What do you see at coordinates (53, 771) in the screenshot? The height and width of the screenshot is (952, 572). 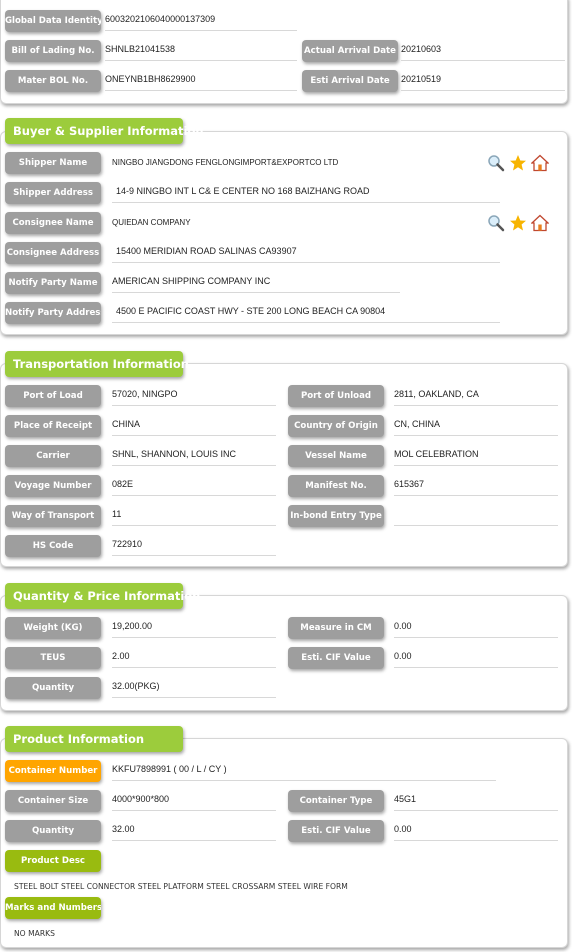 I see `container-number-label: Container Number` at bounding box center [53, 771].